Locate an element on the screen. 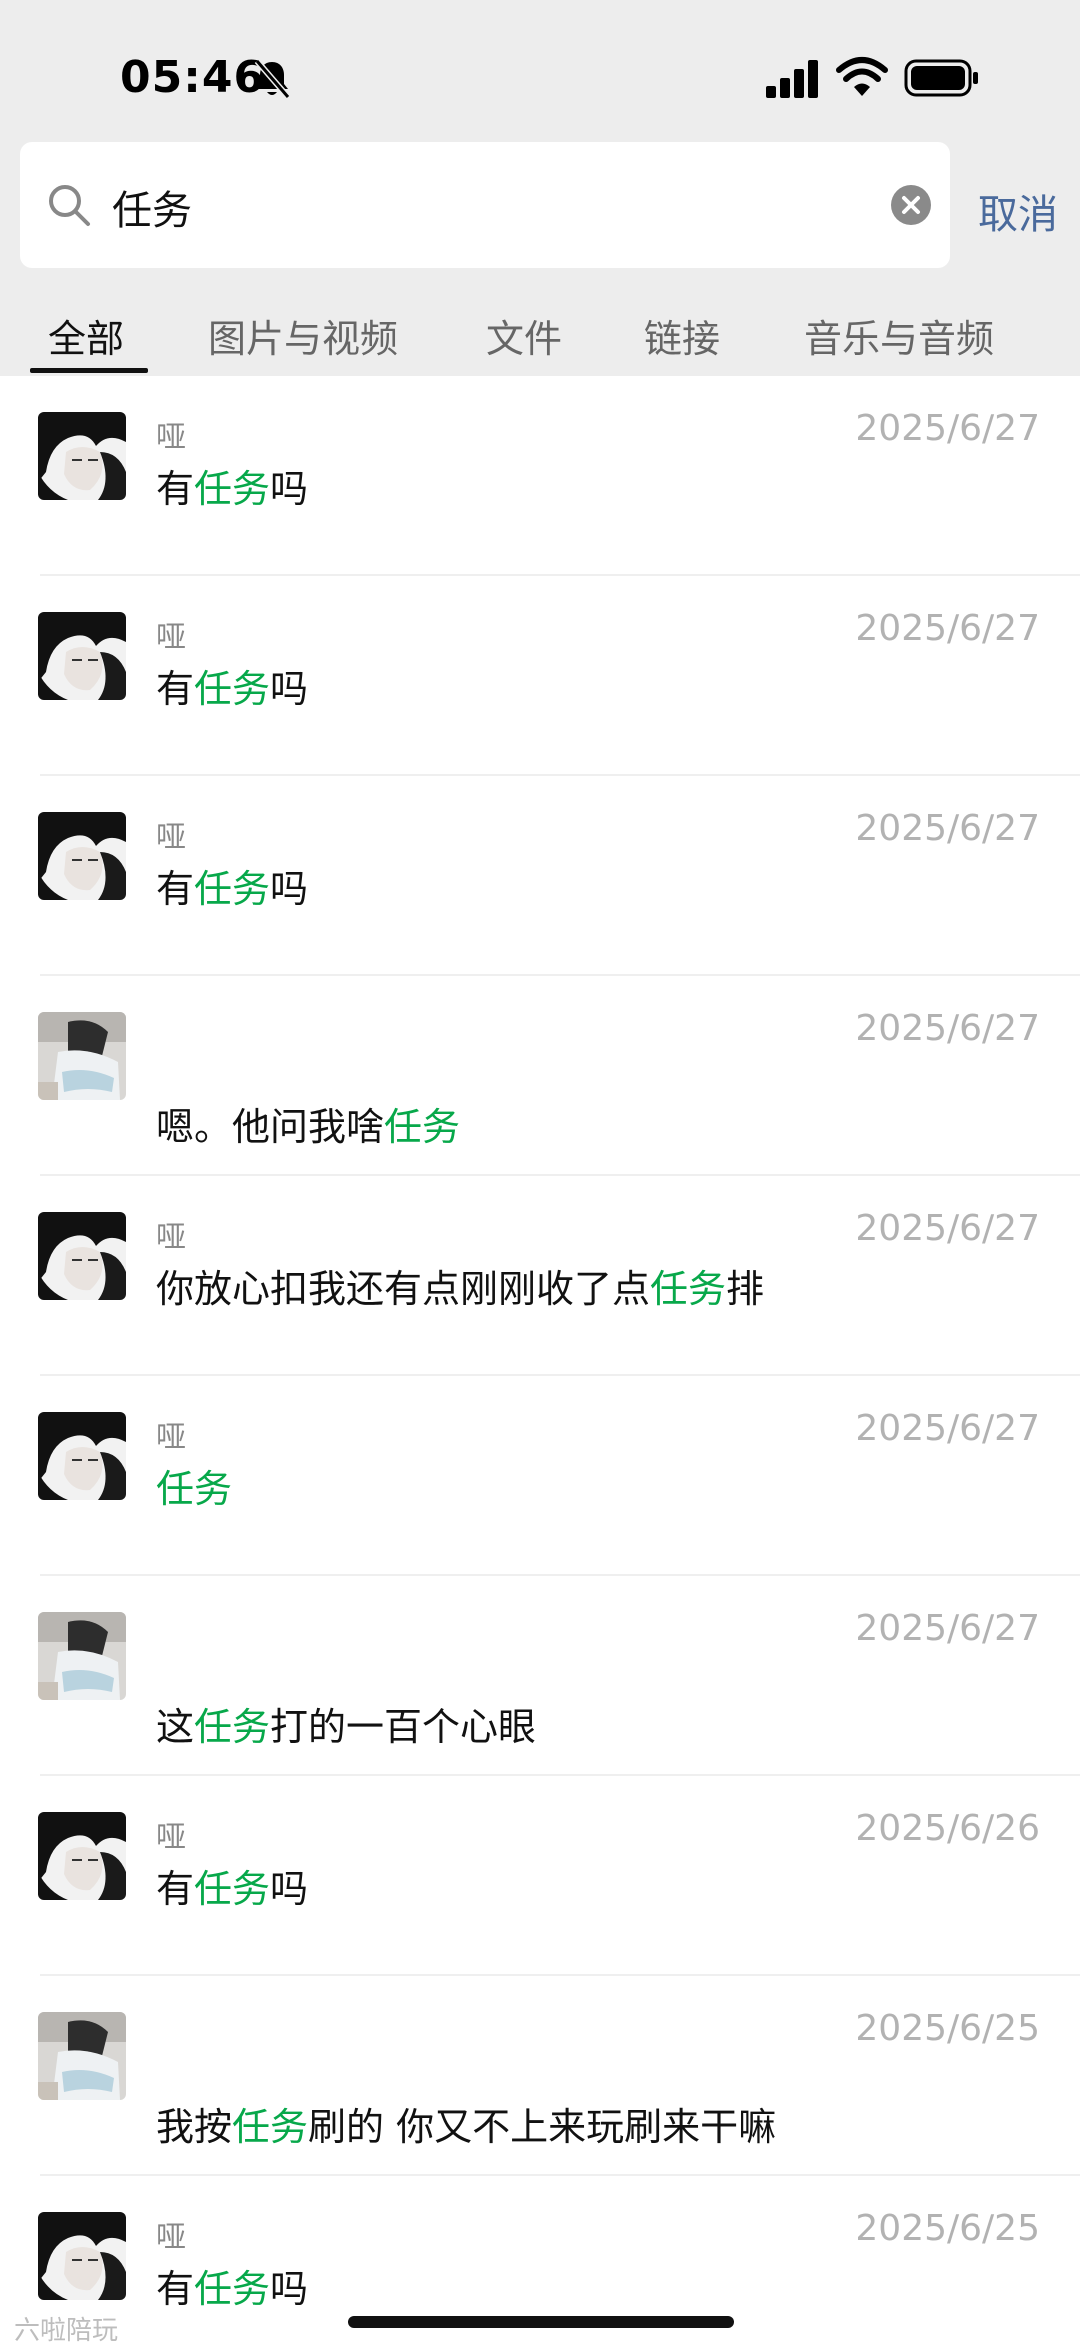 The image size is (1080, 2346). snippet-before: 嗯。他问我啥 is located at coordinates (270, 1127).